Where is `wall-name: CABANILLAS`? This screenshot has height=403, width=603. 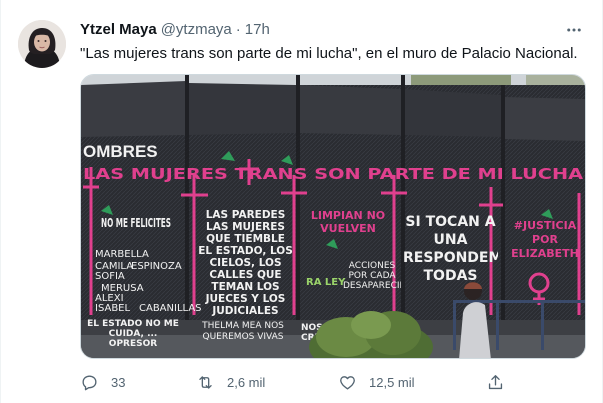
wall-name: CABANILLAS is located at coordinates (170, 308).